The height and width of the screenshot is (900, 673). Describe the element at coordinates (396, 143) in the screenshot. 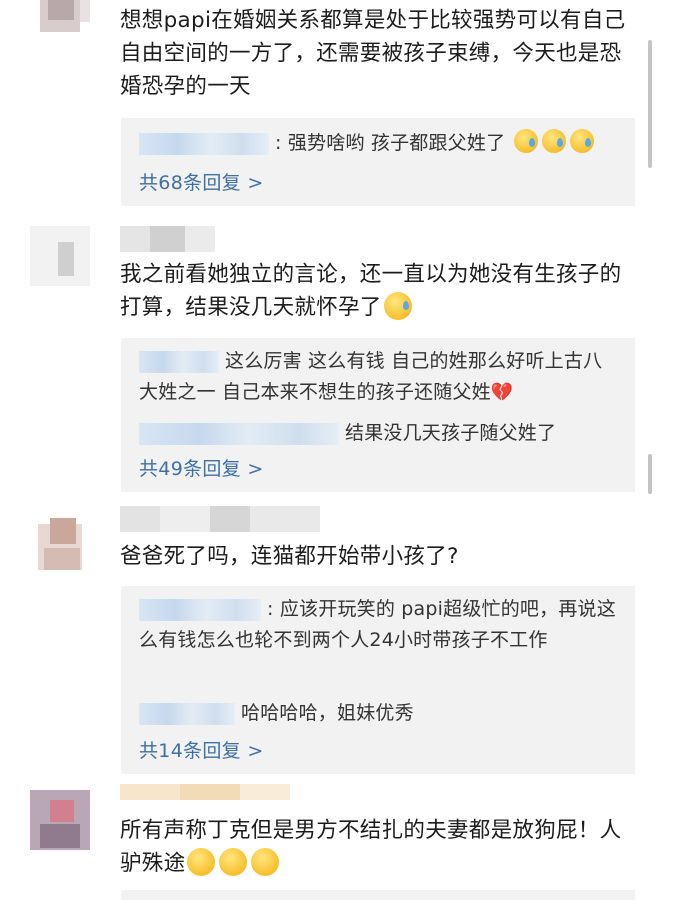

I see `reply-text: 强势啥哟 孩子都跟父姓了` at that location.